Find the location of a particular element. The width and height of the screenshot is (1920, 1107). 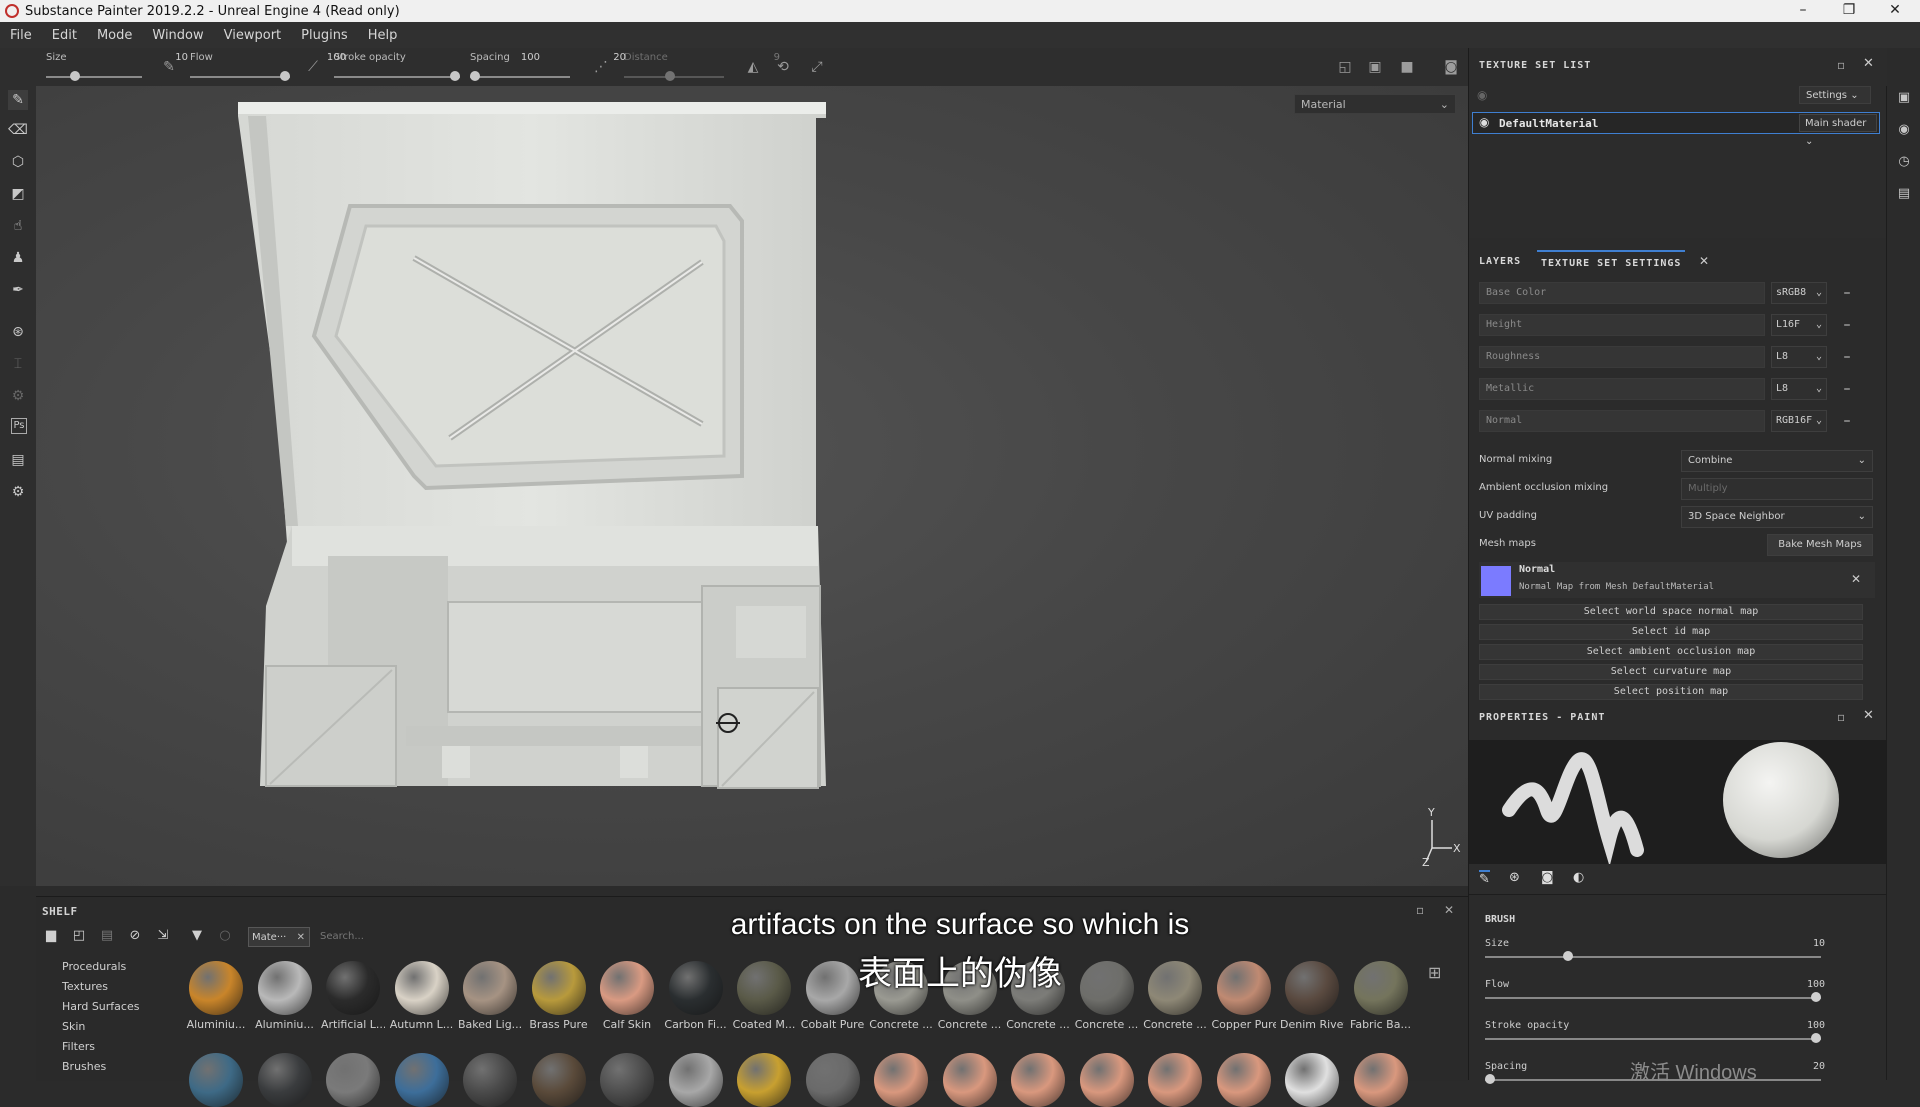

select-map-button: Select curvature map is located at coordinates (1671, 672).